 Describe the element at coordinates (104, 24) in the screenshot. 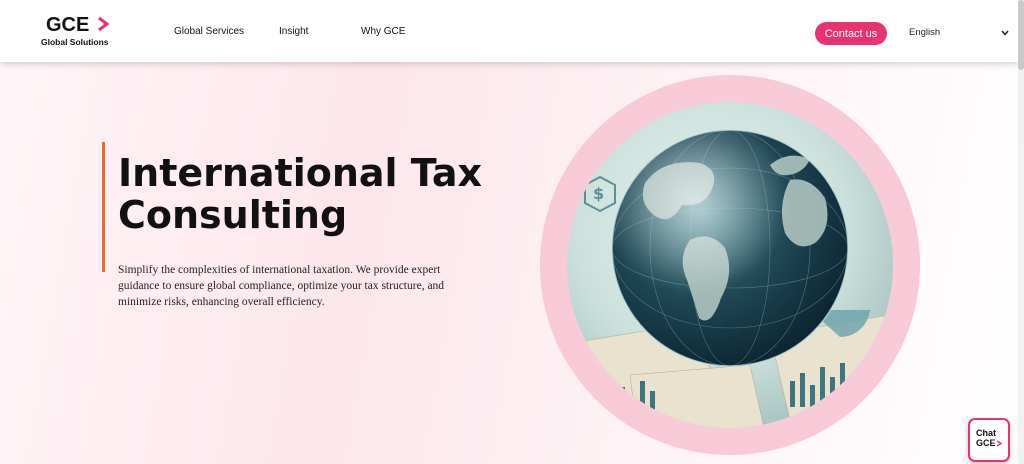

I see `chevron-right-icon` at that location.